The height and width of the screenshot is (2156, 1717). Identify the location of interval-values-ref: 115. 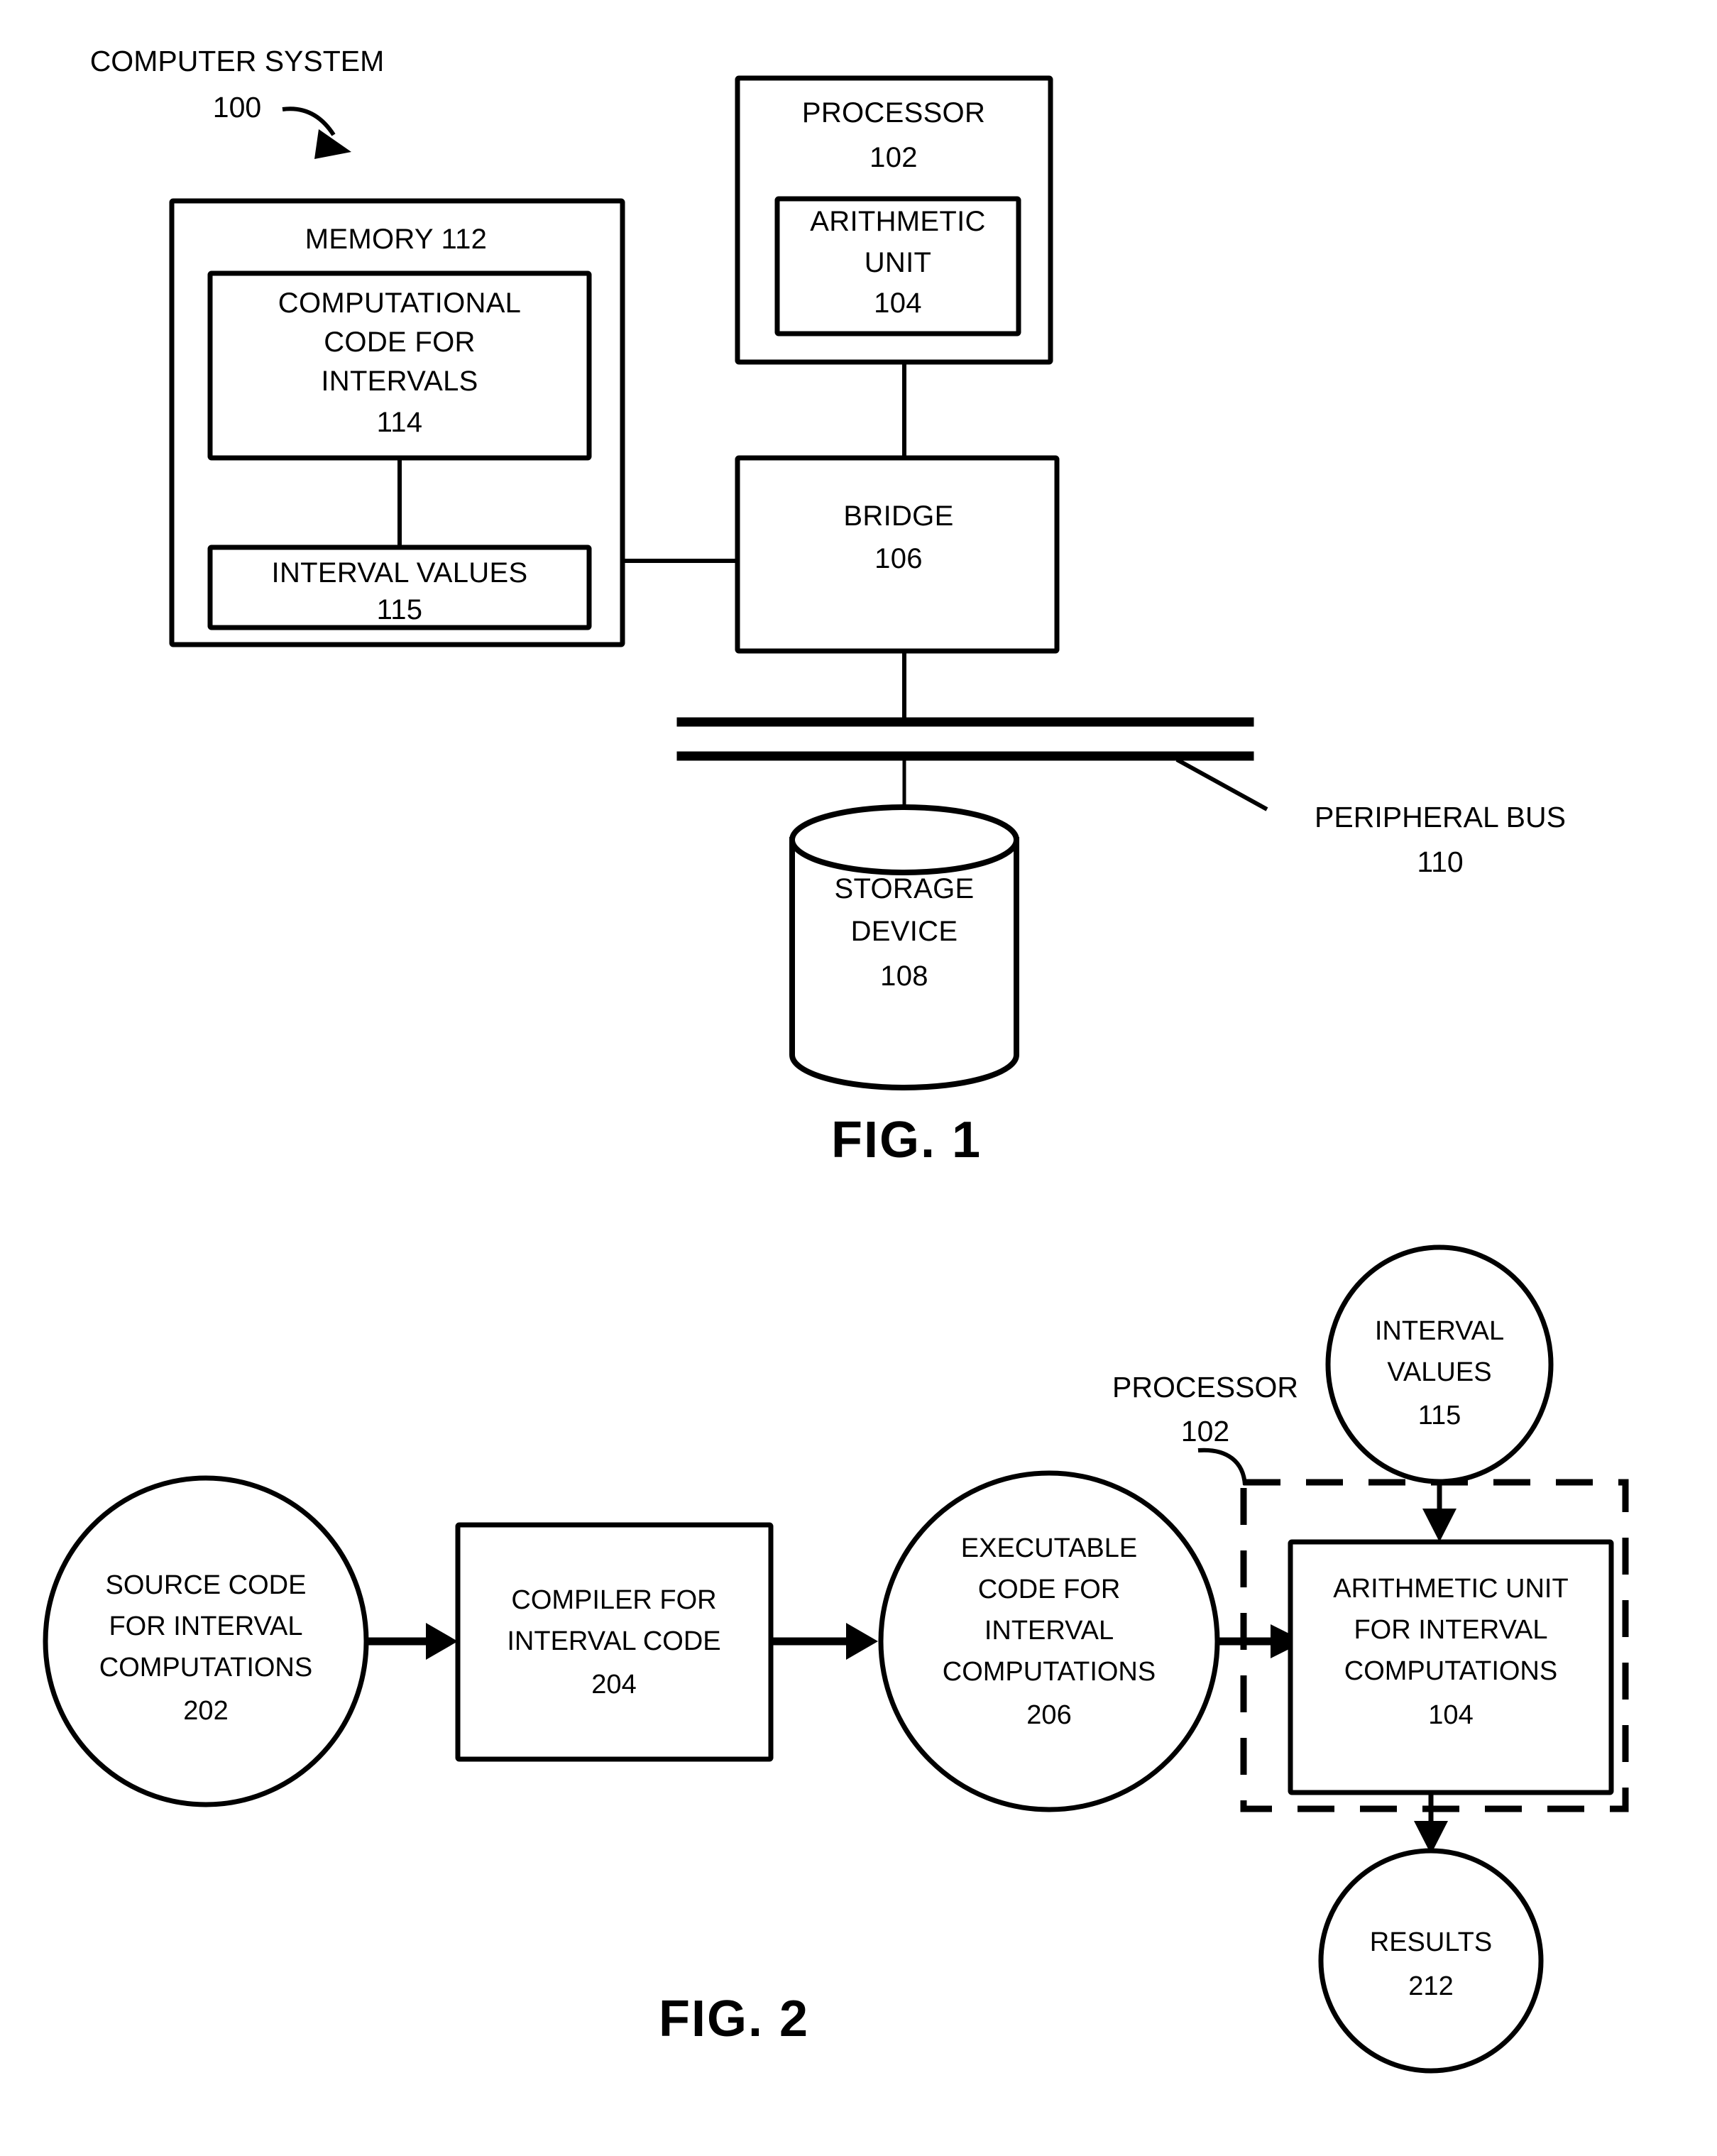
(400, 609).